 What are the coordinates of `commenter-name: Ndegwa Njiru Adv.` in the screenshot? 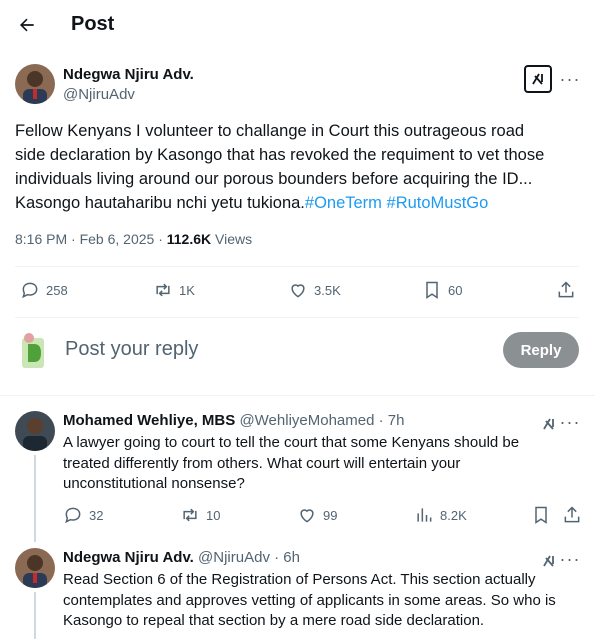 It's located at (128, 557).